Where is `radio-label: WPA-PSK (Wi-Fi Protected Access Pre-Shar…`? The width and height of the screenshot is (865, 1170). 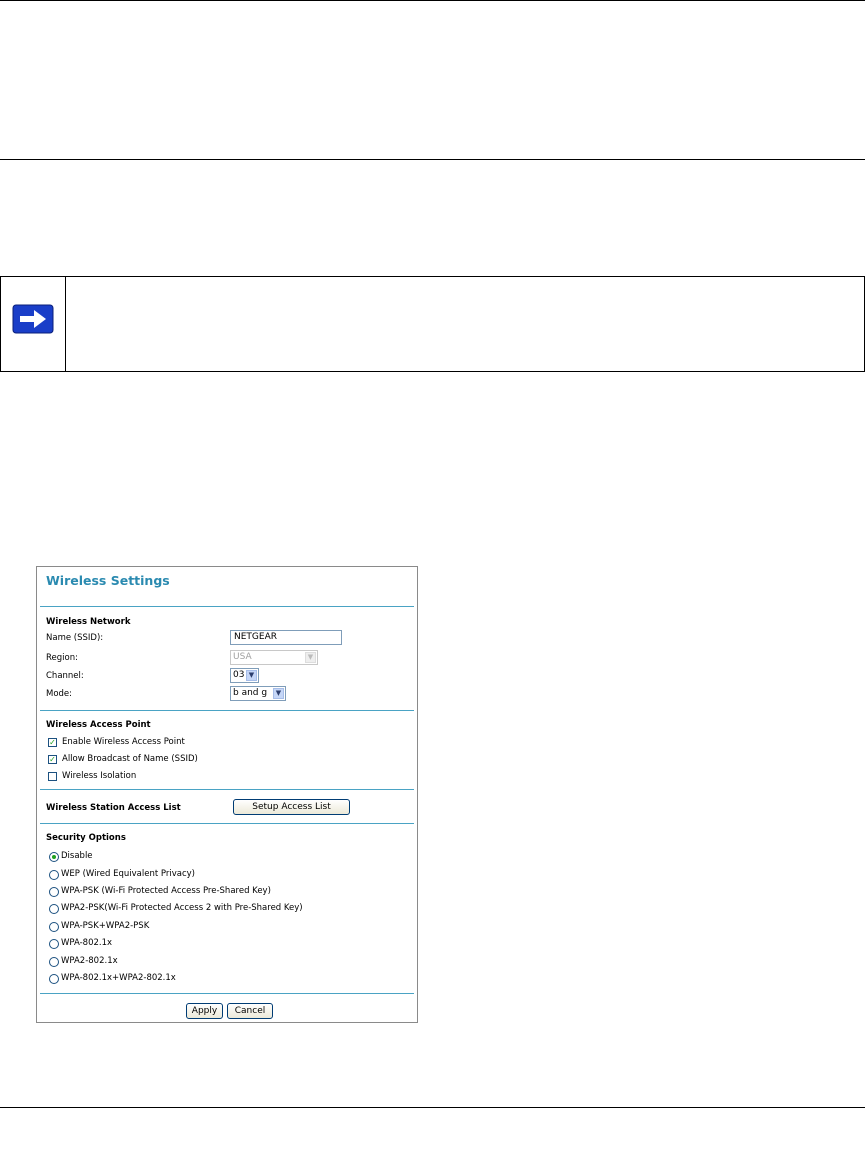
radio-label: WPA-PSK (Wi-Fi Protected Access Pre-Shar… is located at coordinates (166, 891).